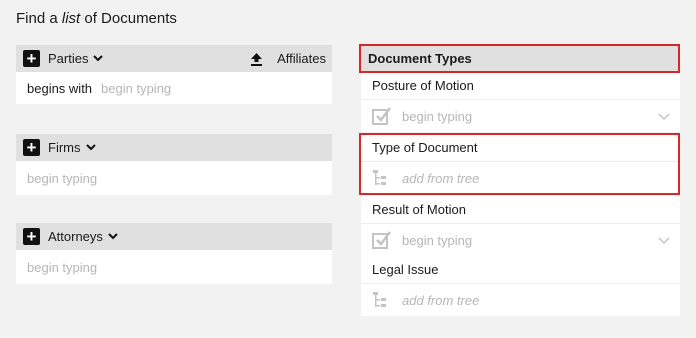  Describe the element at coordinates (174, 236) in the screenshot. I see `attorneys-header: + Attorneys` at that location.